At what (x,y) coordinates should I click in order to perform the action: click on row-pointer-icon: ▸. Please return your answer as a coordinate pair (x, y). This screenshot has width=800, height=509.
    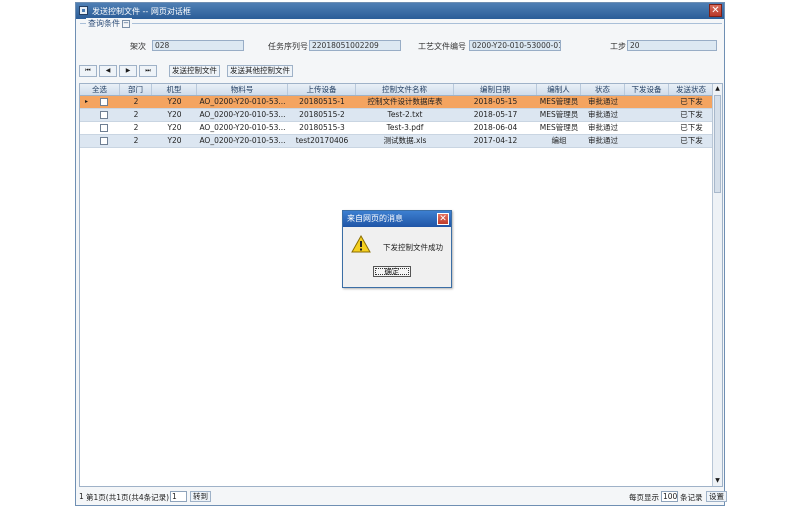
    Looking at the image, I should click on (87, 101).